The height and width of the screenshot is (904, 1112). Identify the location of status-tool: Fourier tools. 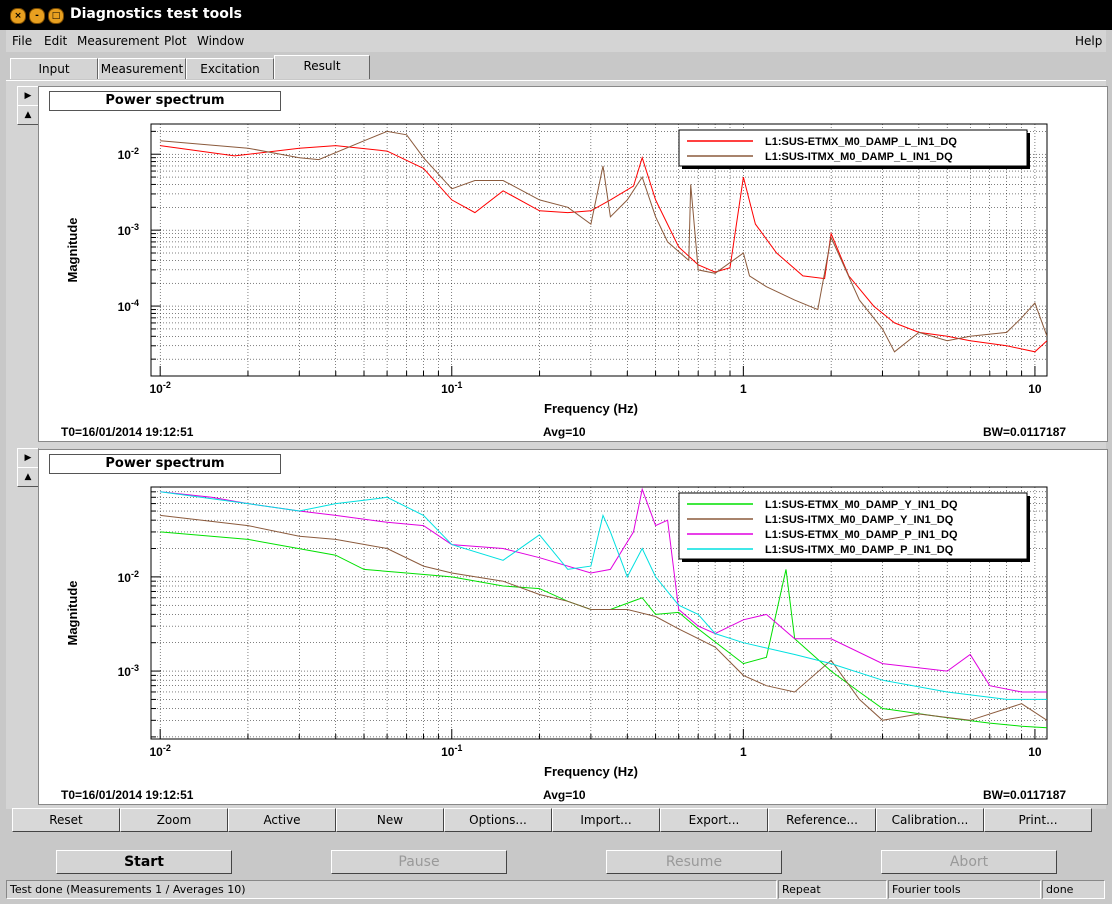
(964, 889).